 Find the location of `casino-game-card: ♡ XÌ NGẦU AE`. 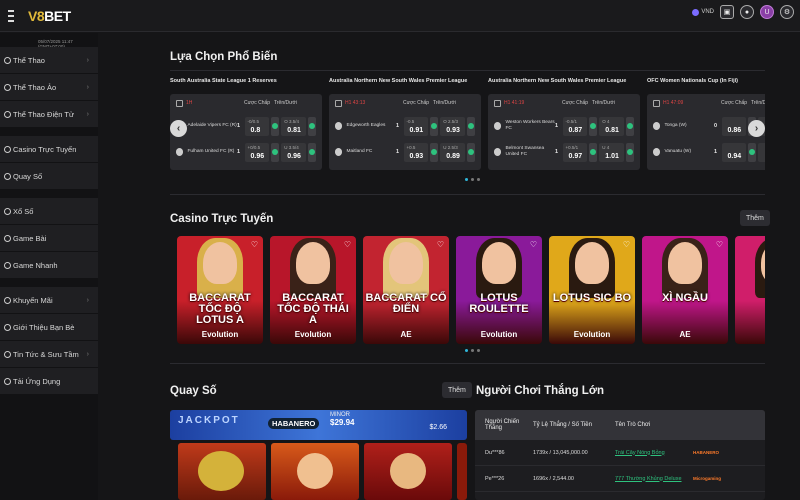

casino-game-card: ♡ XÌ NGẦU AE is located at coordinates (685, 290).